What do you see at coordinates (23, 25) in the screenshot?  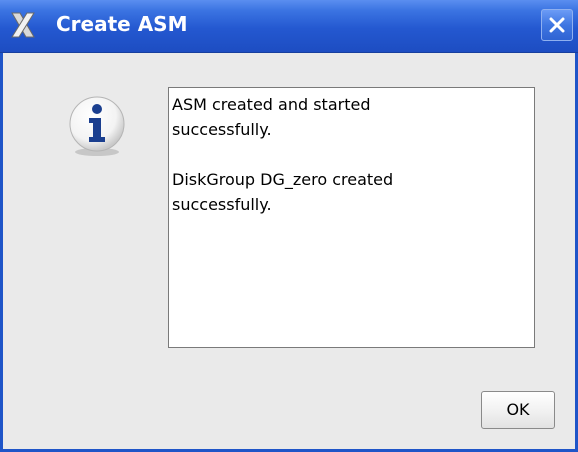 I see `app-x-icon` at bounding box center [23, 25].